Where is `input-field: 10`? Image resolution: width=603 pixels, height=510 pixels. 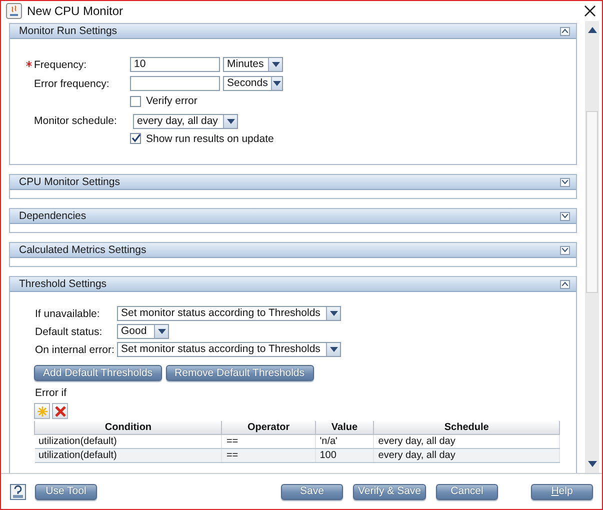
input-field: 10 is located at coordinates (175, 64).